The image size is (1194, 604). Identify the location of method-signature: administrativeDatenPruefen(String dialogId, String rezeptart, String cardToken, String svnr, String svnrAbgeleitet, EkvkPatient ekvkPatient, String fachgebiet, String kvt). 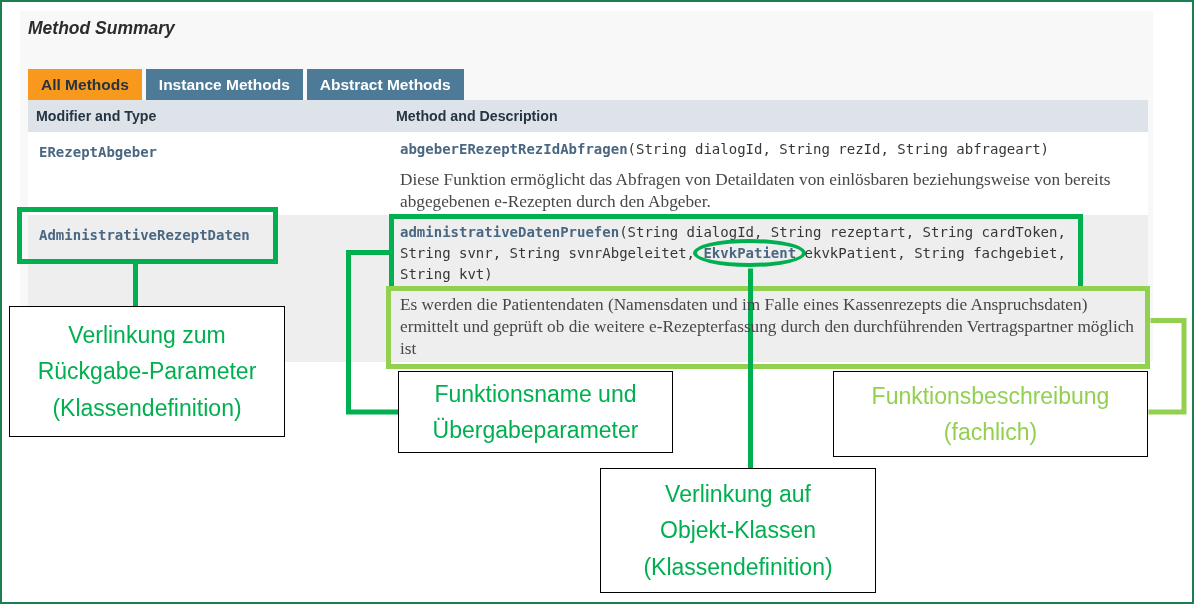
(733, 253).